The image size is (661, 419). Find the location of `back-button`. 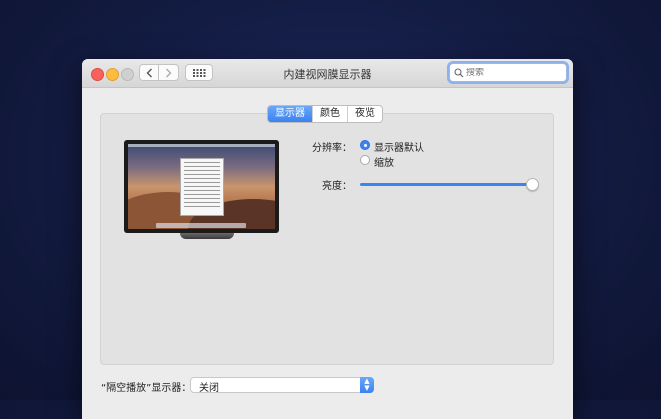

back-button is located at coordinates (149, 72).